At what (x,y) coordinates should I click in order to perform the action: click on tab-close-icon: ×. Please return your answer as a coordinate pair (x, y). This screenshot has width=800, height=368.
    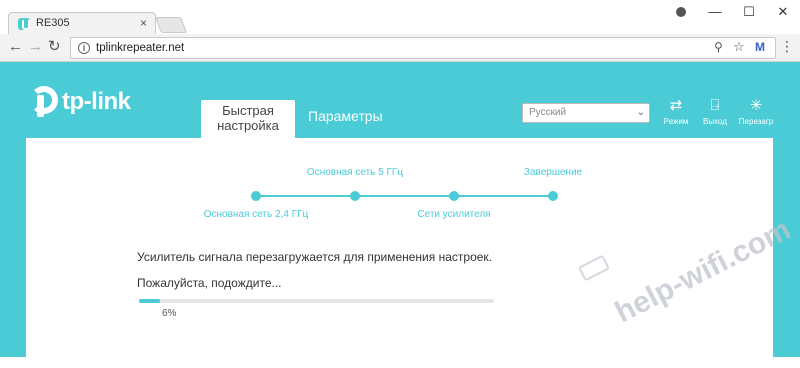
    Looking at the image, I should click on (143, 23).